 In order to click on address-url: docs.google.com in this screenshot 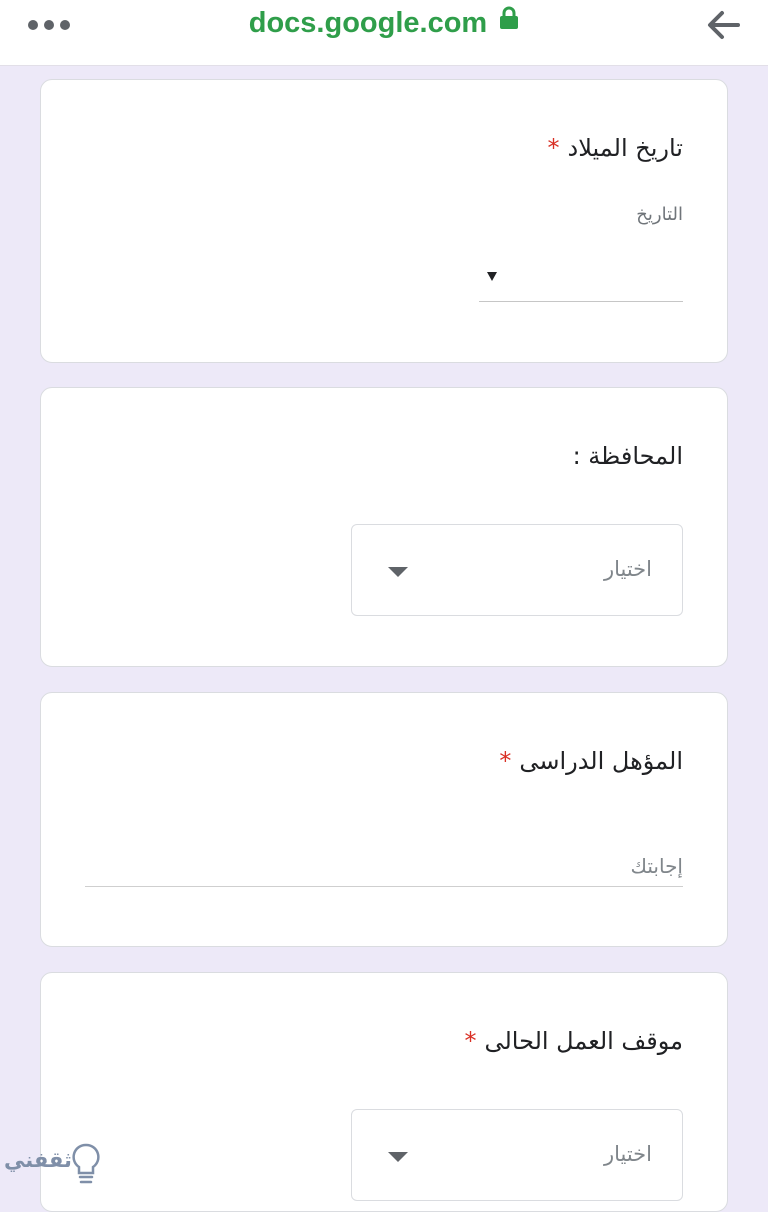, I will do `click(384, 22)`.